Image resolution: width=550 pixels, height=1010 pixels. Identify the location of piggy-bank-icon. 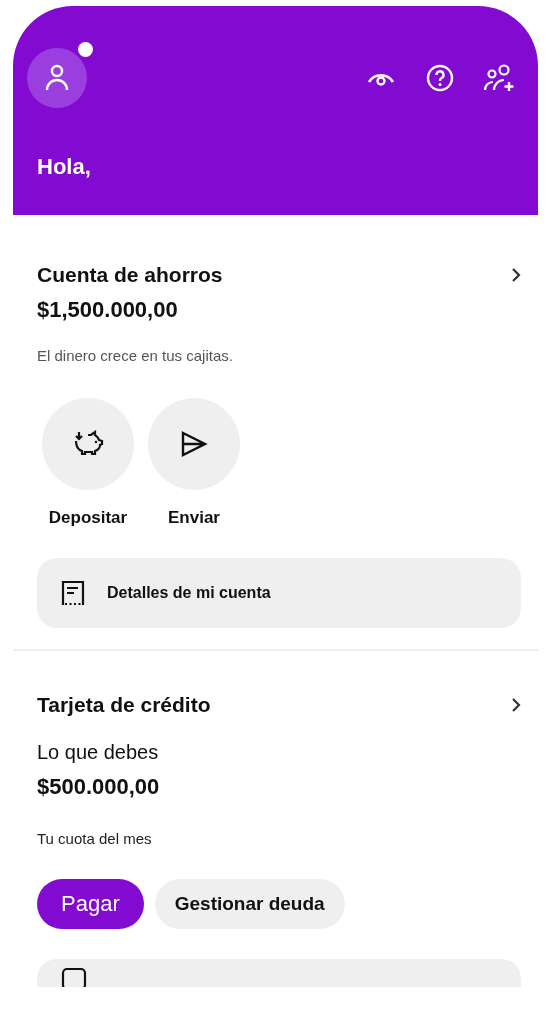
(88, 444).